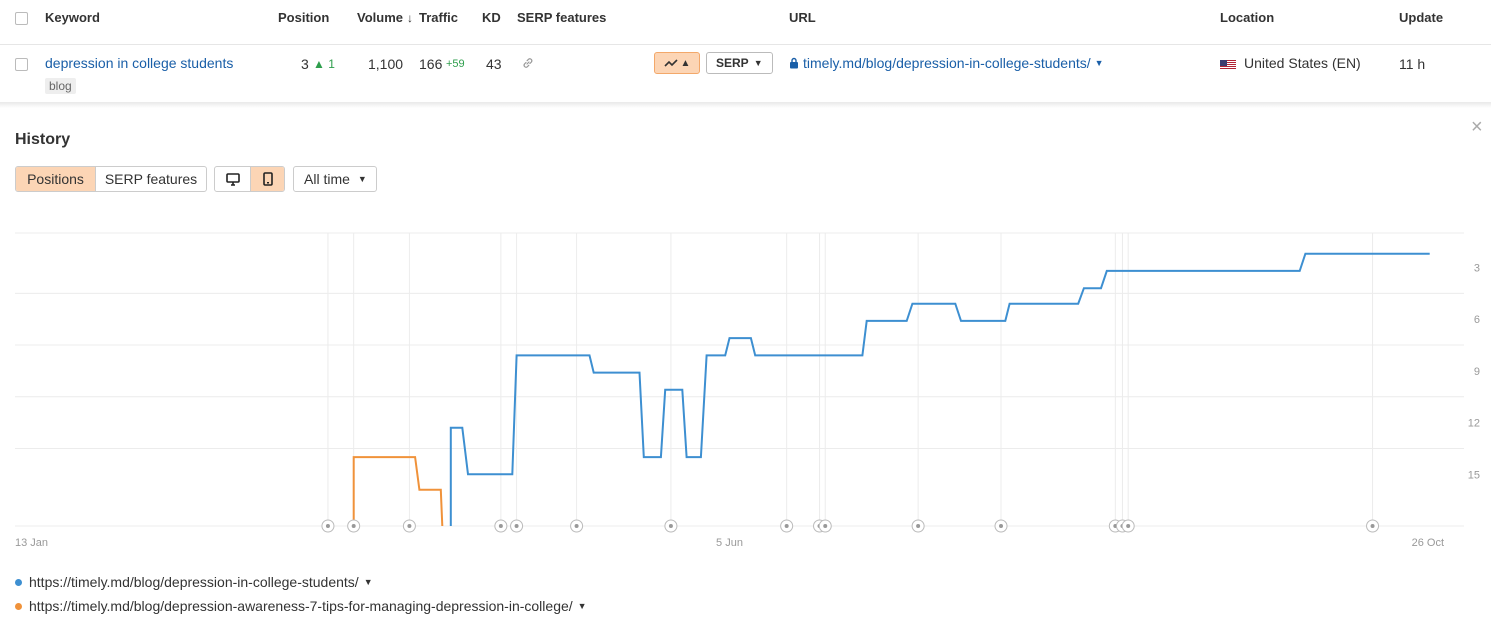 The height and width of the screenshot is (629, 1491). What do you see at coordinates (139, 63) in the screenshot?
I see `keyword-link: depression in college students` at bounding box center [139, 63].